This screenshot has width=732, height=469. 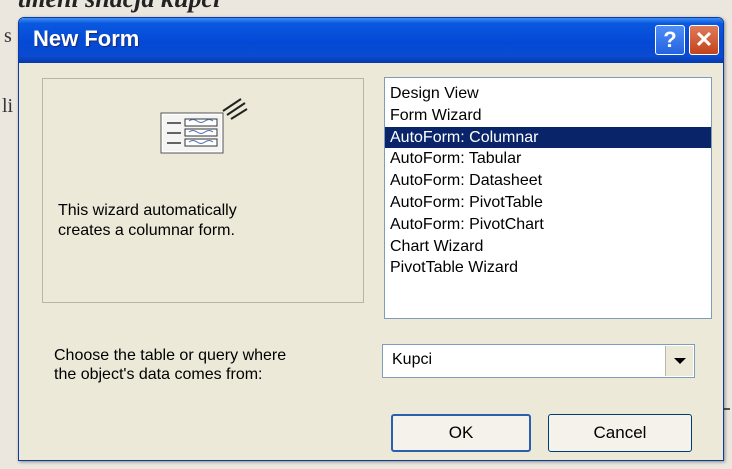 I want to click on help-button: ?, so click(x=670, y=40).